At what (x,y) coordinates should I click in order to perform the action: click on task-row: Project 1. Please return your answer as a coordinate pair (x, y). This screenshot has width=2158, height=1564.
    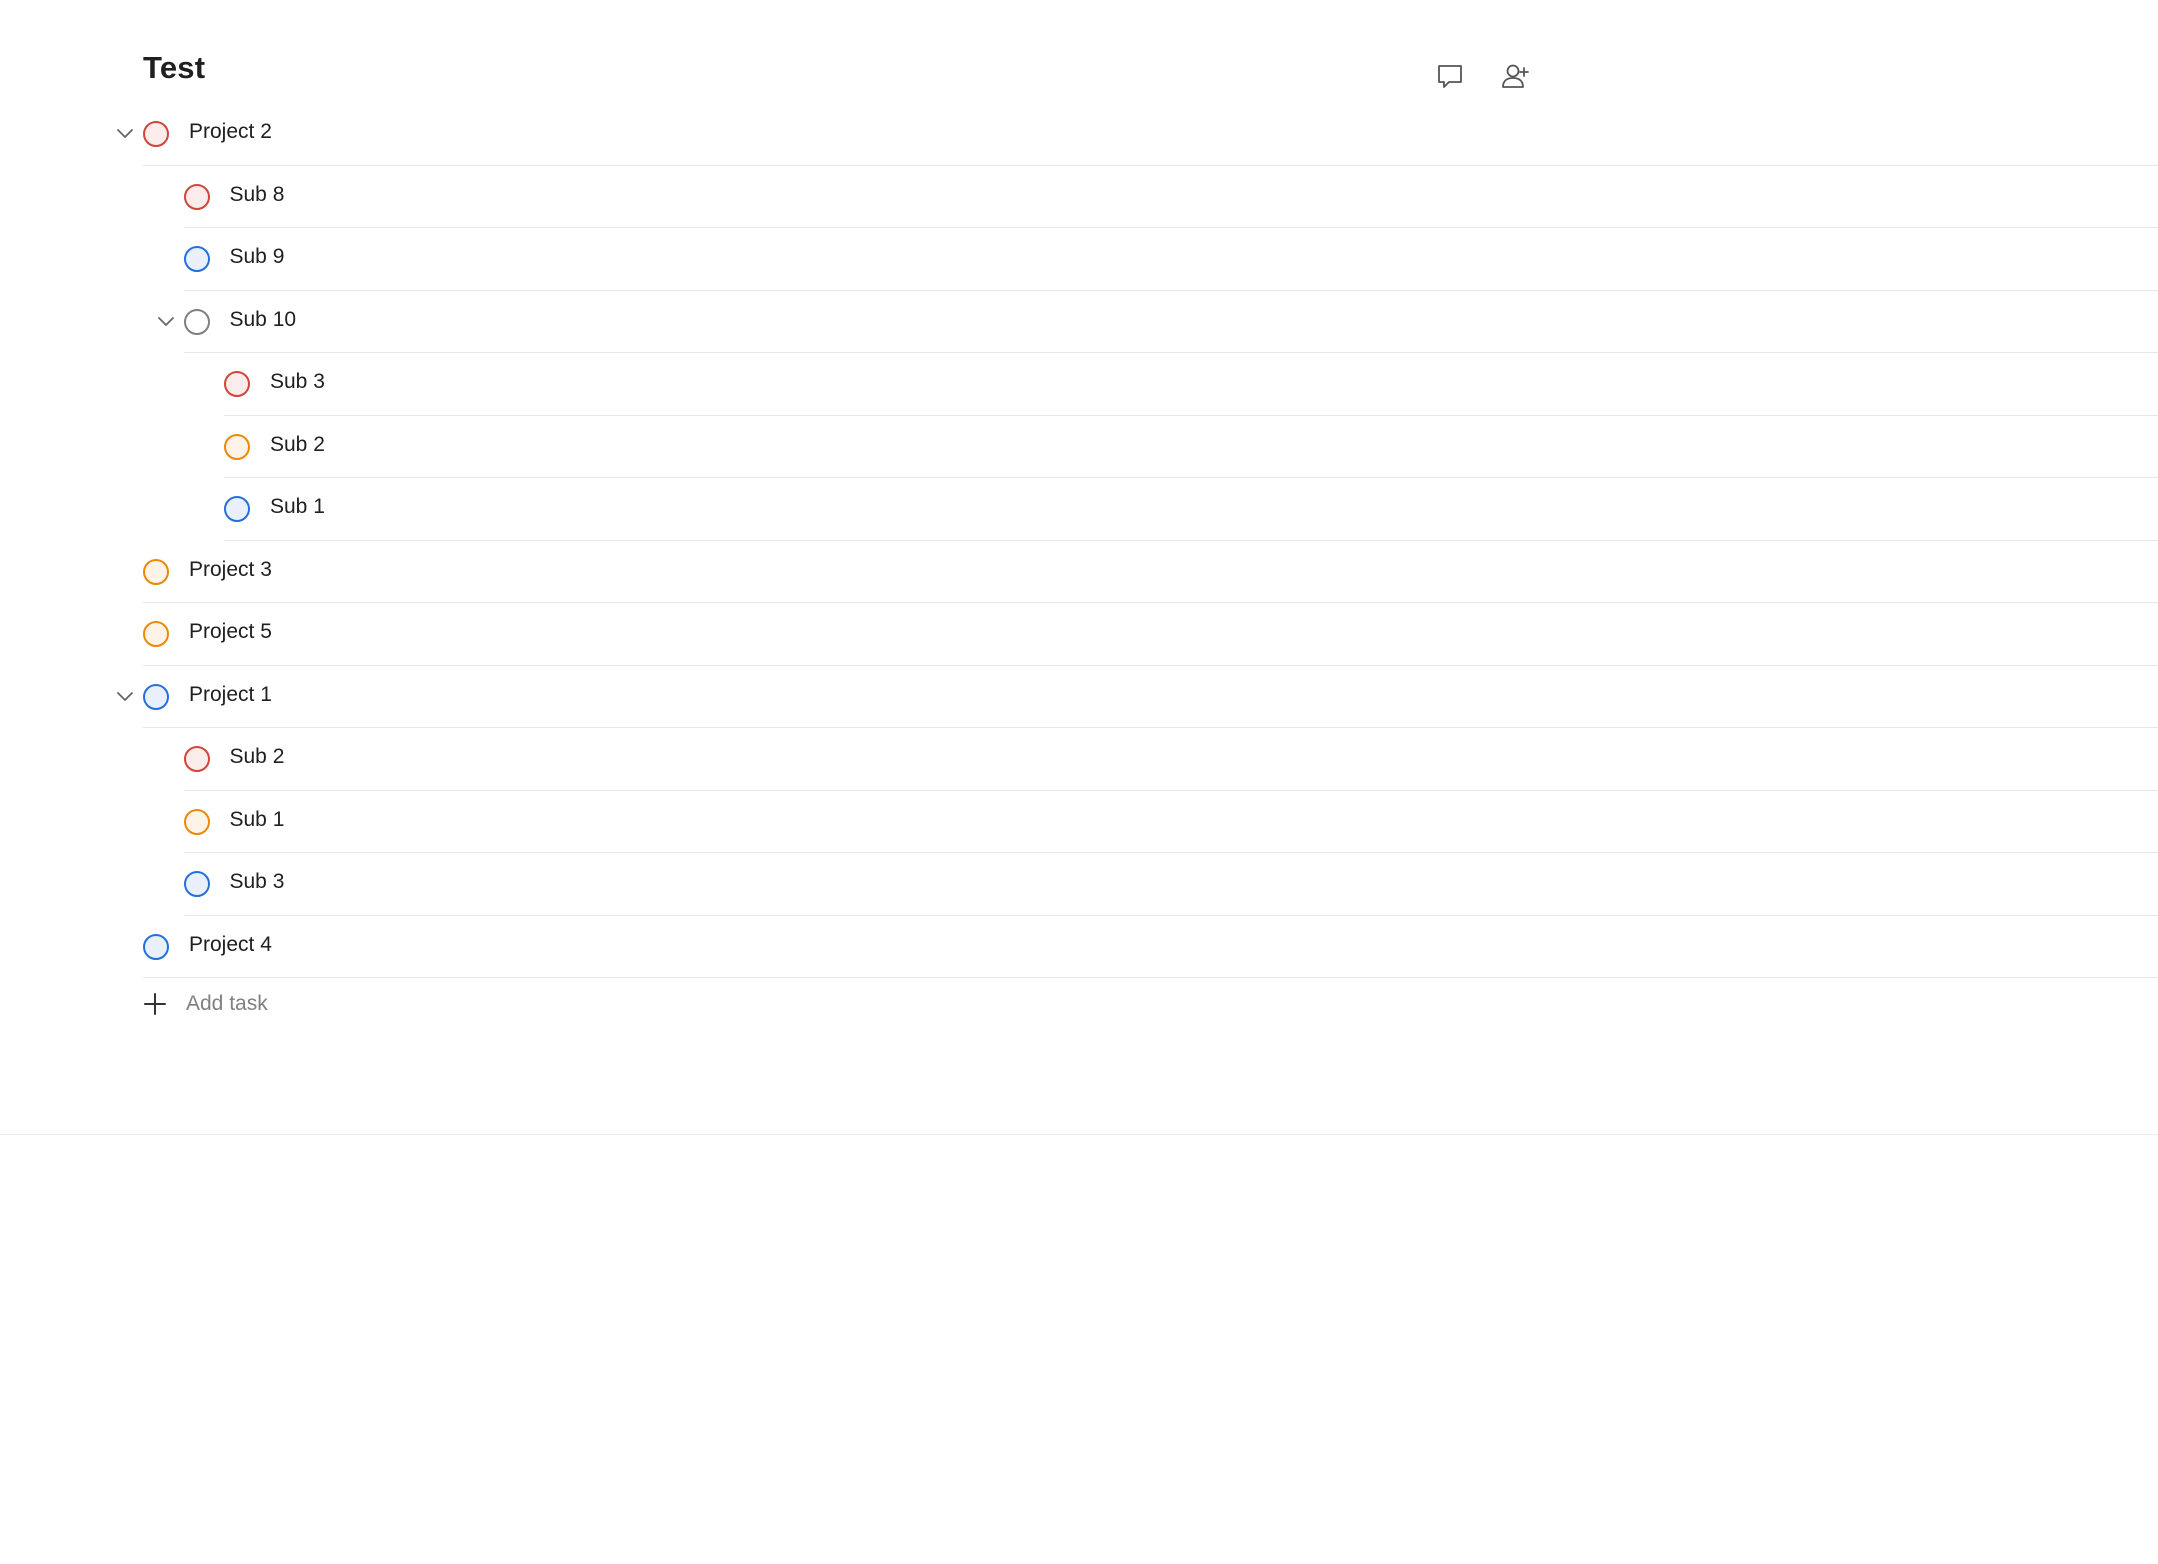
    Looking at the image, I should click on (1079, 697).